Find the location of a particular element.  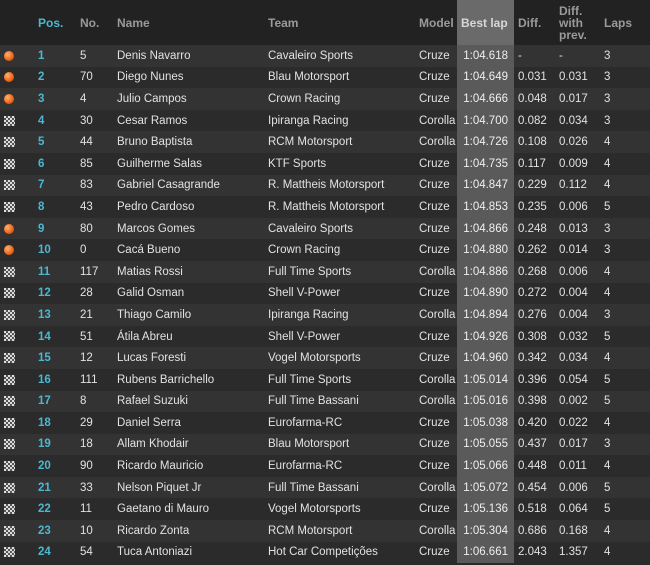

diff-prev-cell: 0.014 is located at coordinates (573, 250).